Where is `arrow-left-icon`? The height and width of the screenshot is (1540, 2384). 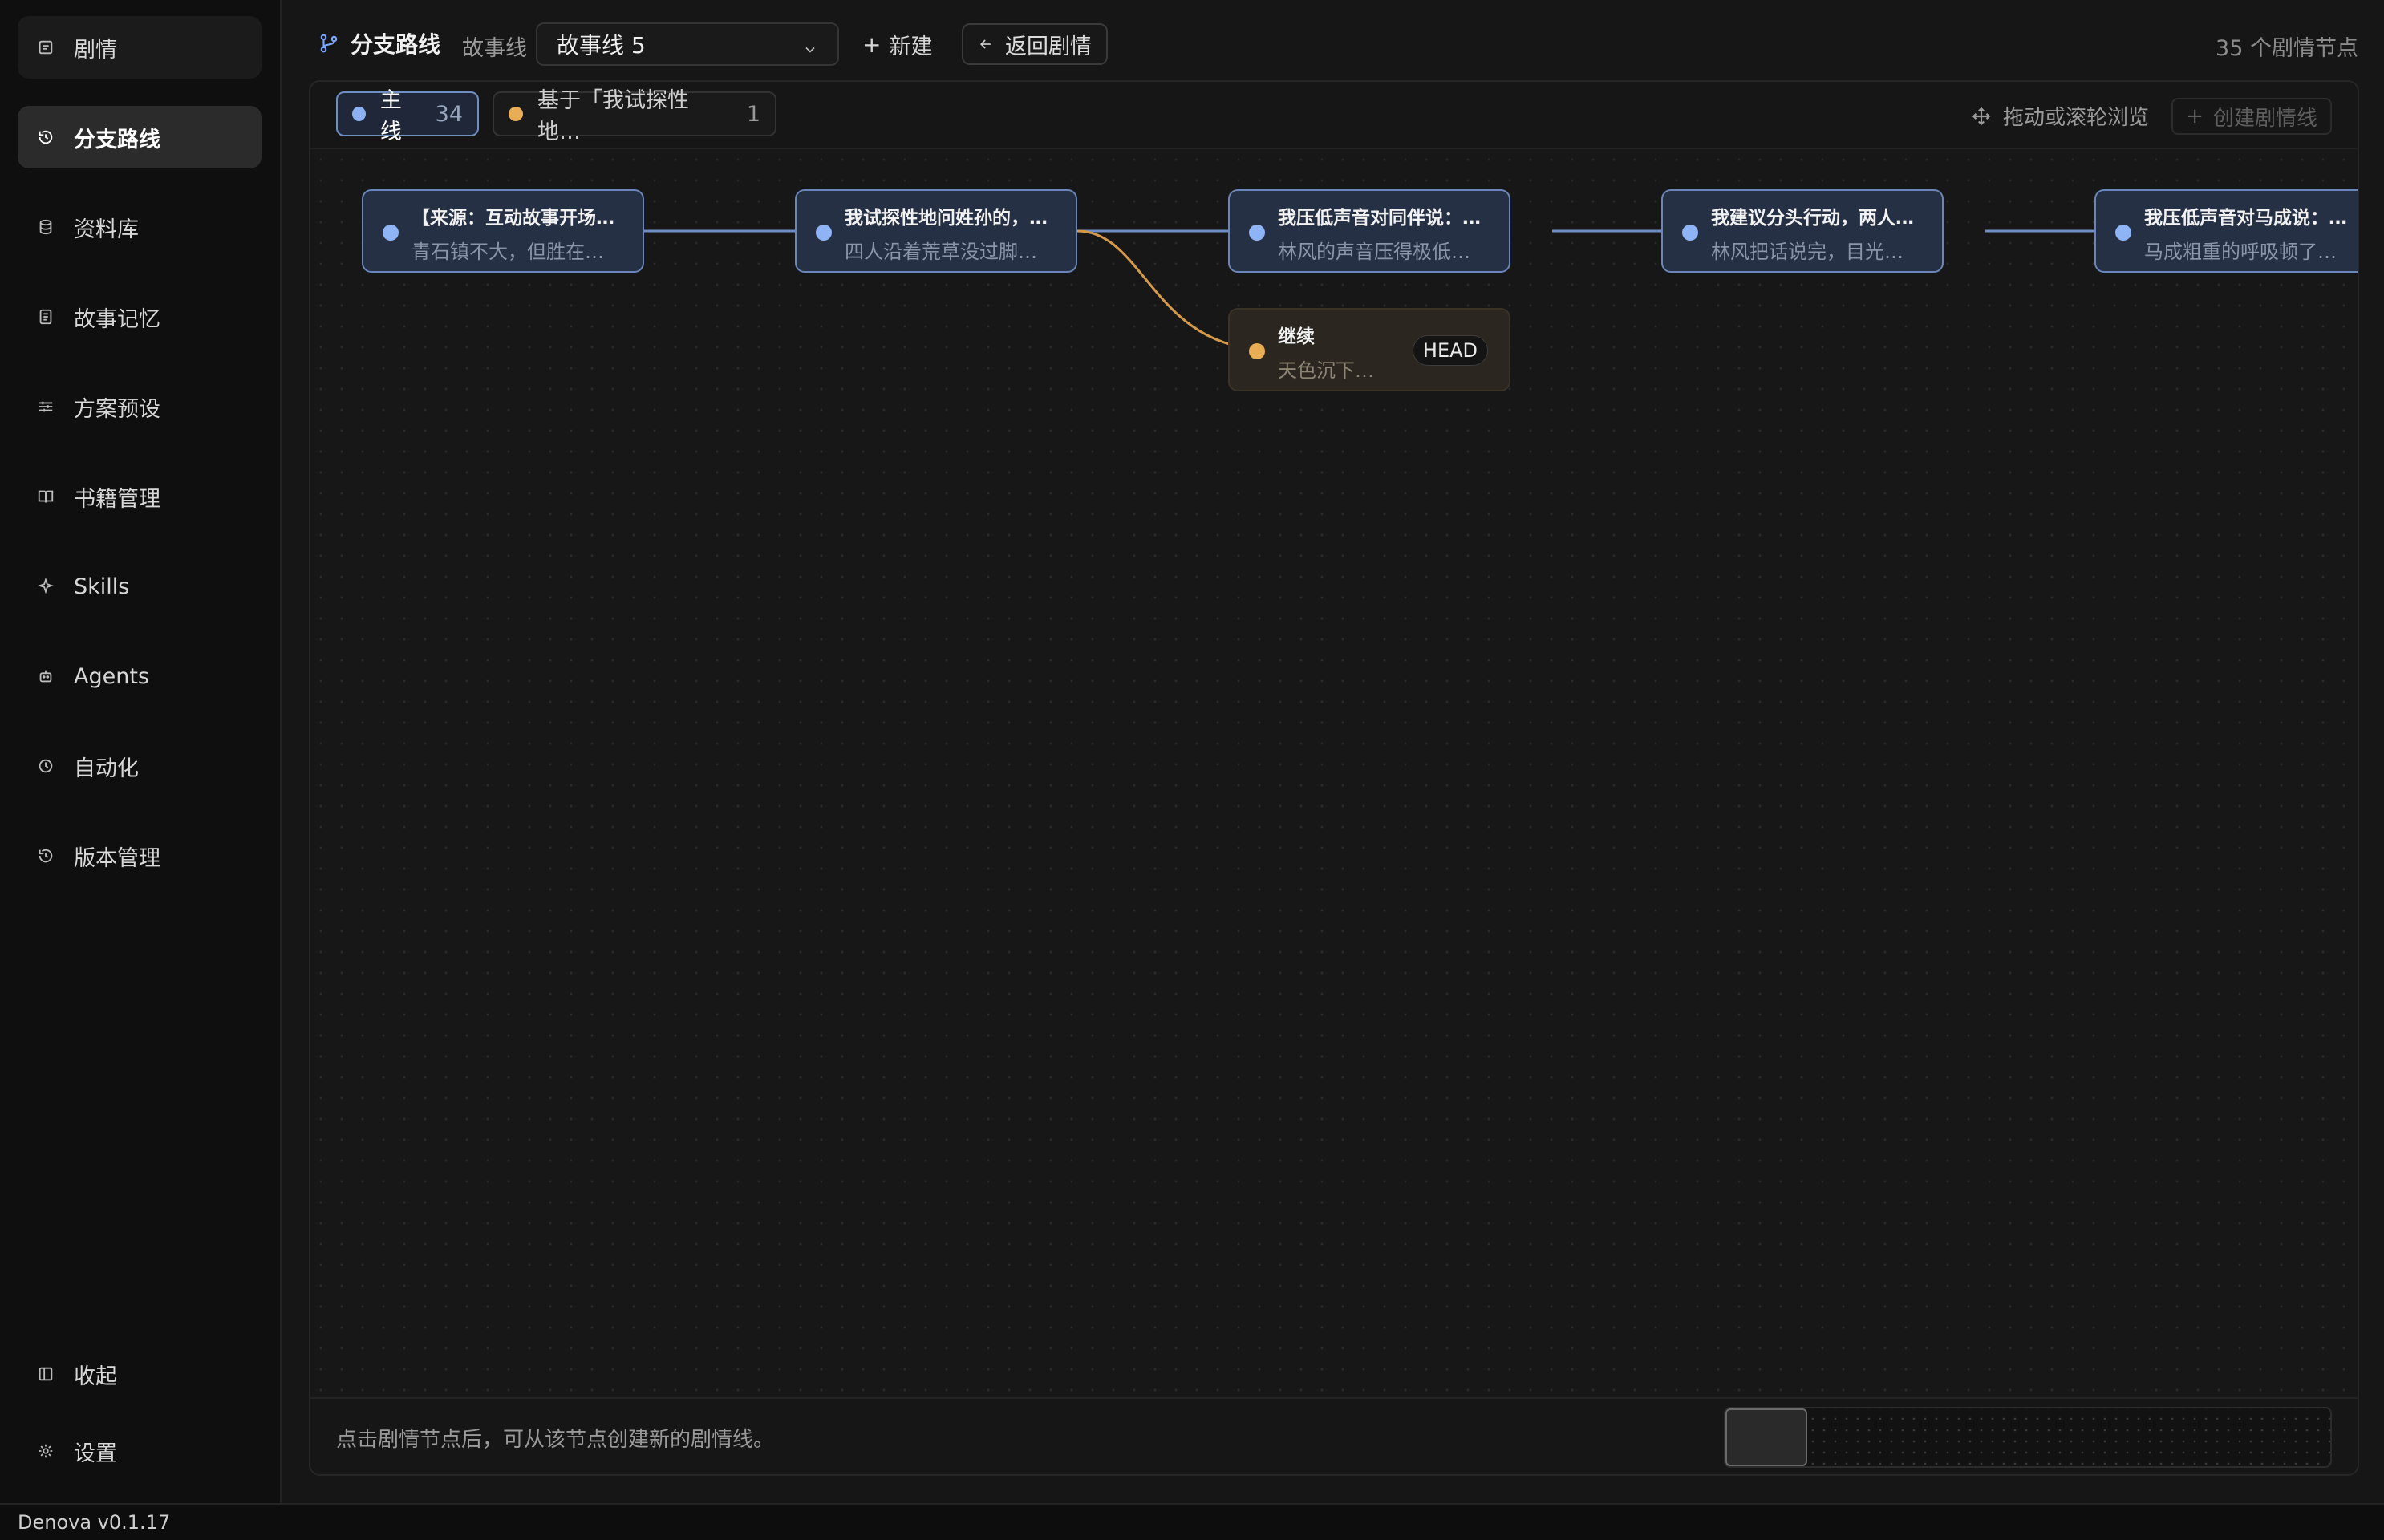 arrow-left-icon is located at coordinates (985, 44).